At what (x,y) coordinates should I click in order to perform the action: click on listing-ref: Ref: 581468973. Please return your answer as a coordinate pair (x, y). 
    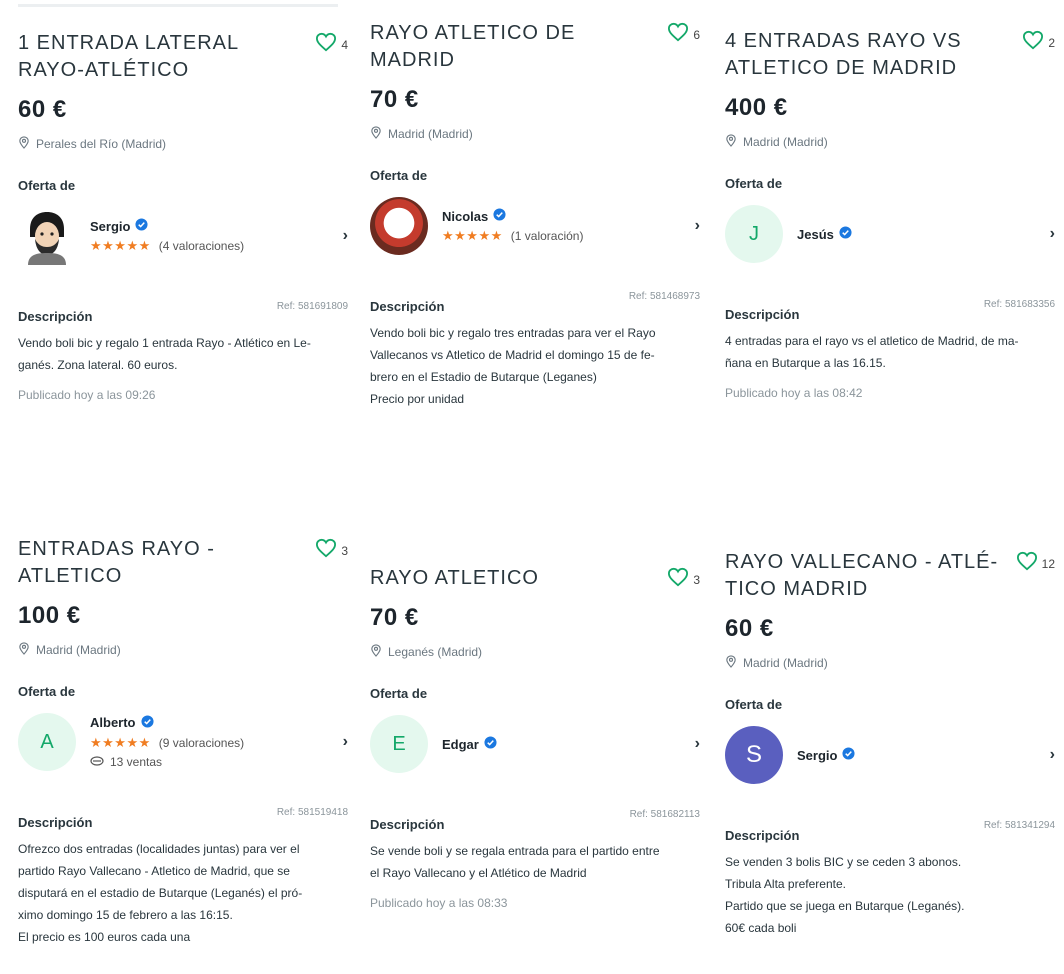
    Looking at the image, I should click on (664, 296).